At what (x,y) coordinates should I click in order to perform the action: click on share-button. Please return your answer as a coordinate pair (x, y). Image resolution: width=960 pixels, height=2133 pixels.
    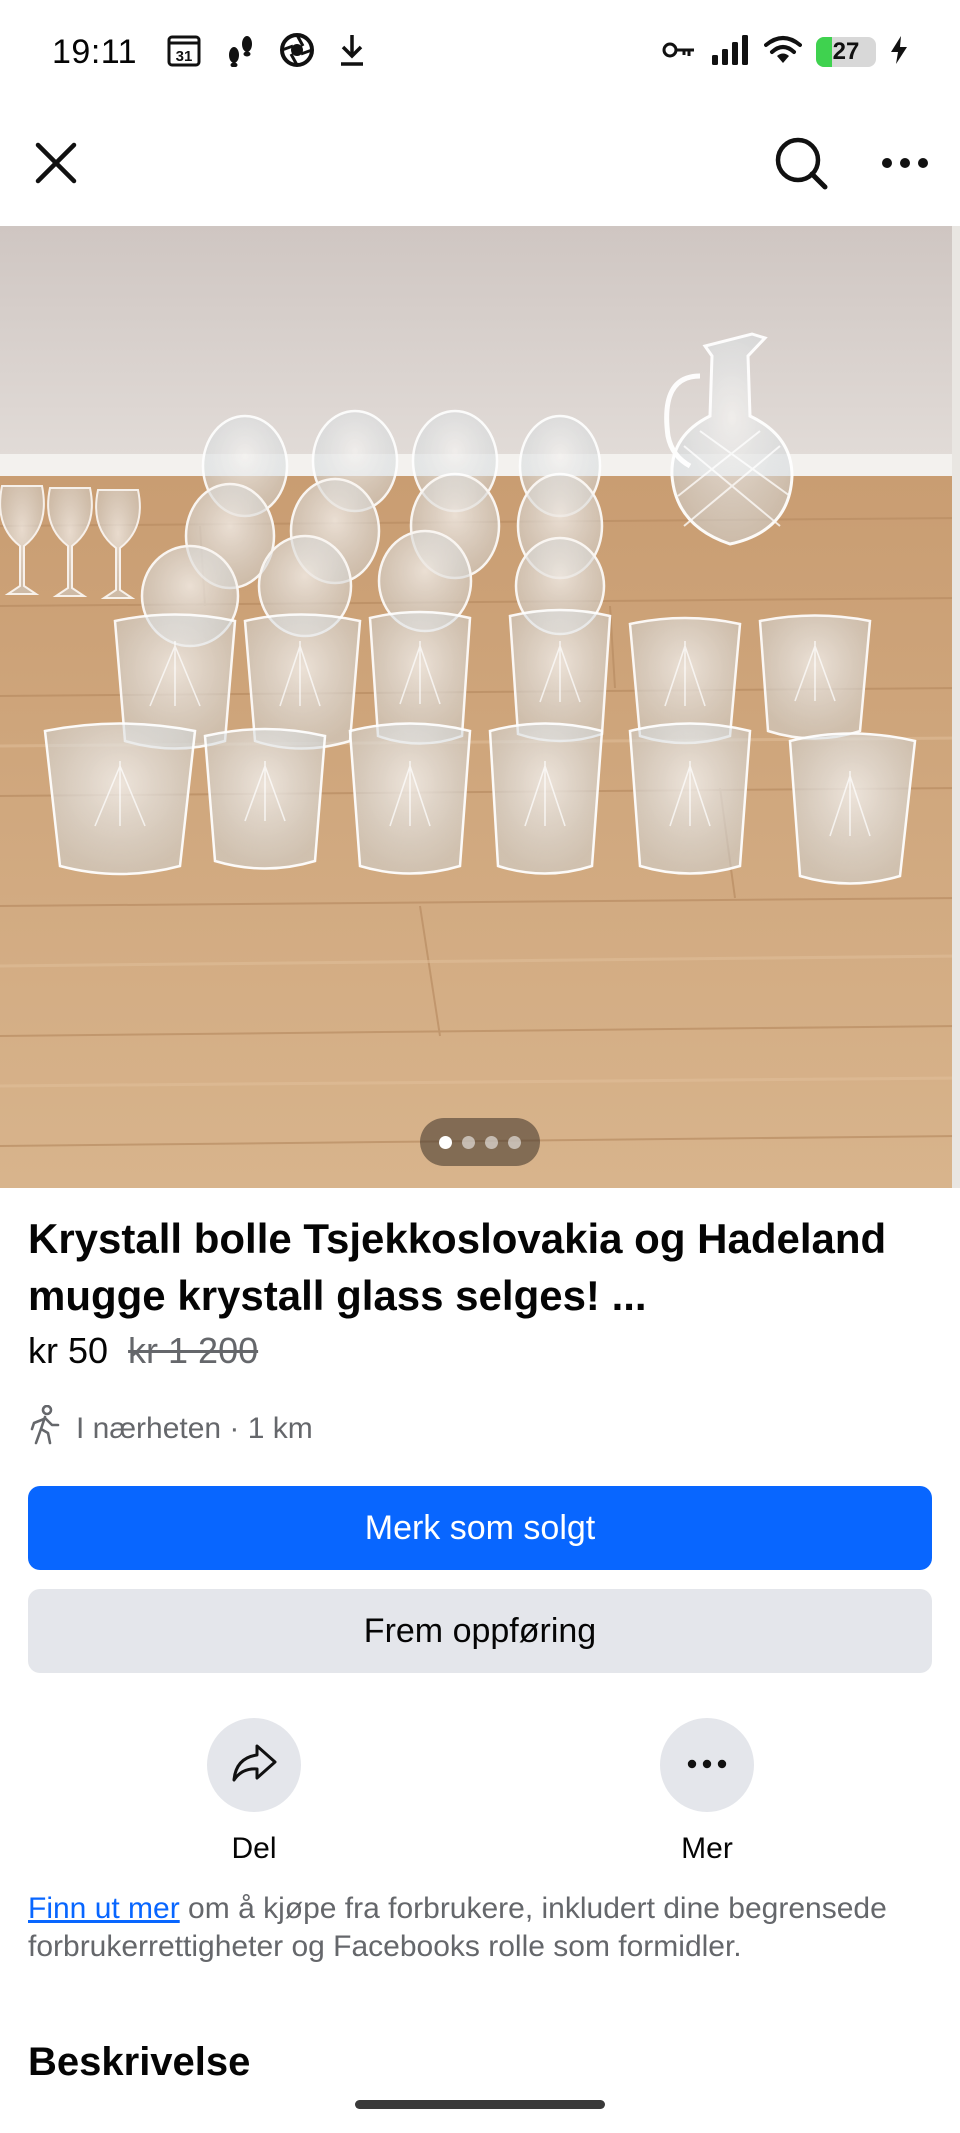
    Looking at the image, I should click on (254, 1765).